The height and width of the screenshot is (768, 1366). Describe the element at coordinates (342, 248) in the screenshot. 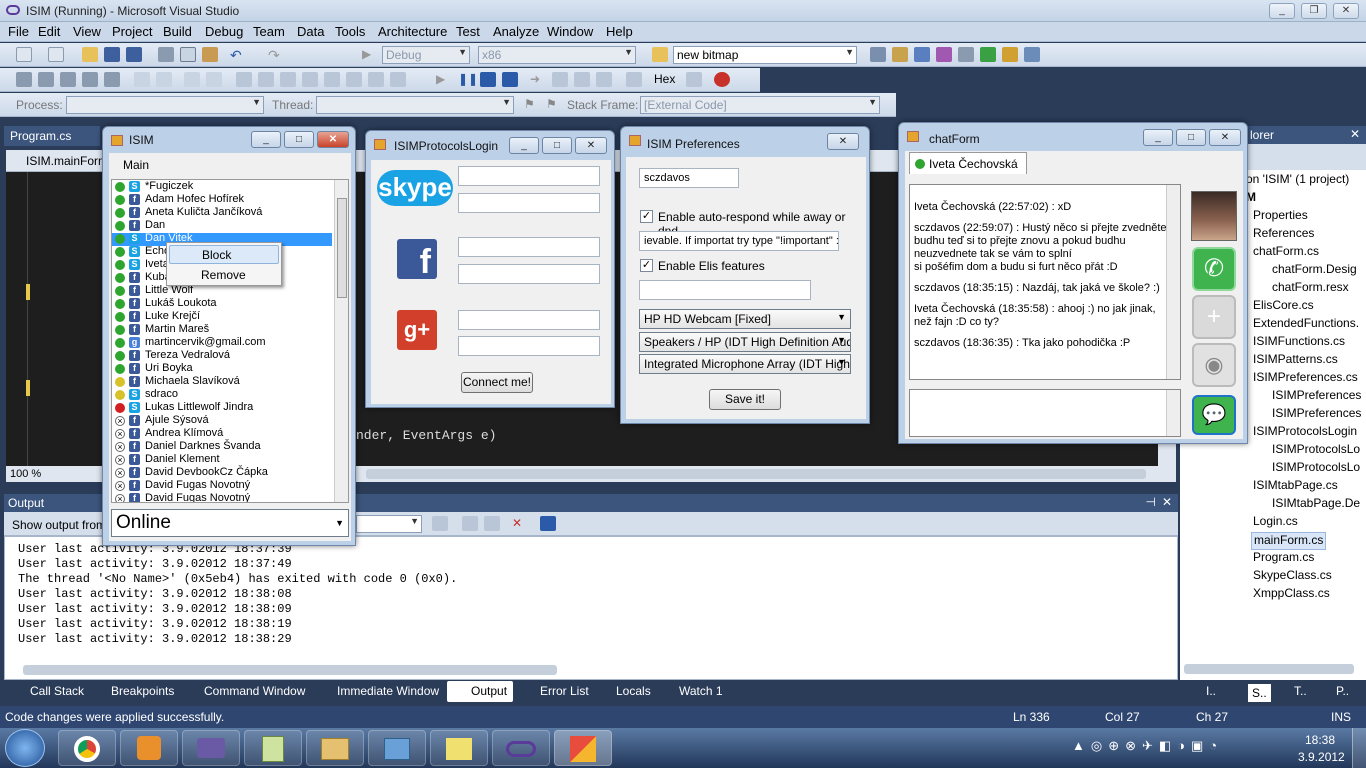

I see `scroll-thumb` at that location.